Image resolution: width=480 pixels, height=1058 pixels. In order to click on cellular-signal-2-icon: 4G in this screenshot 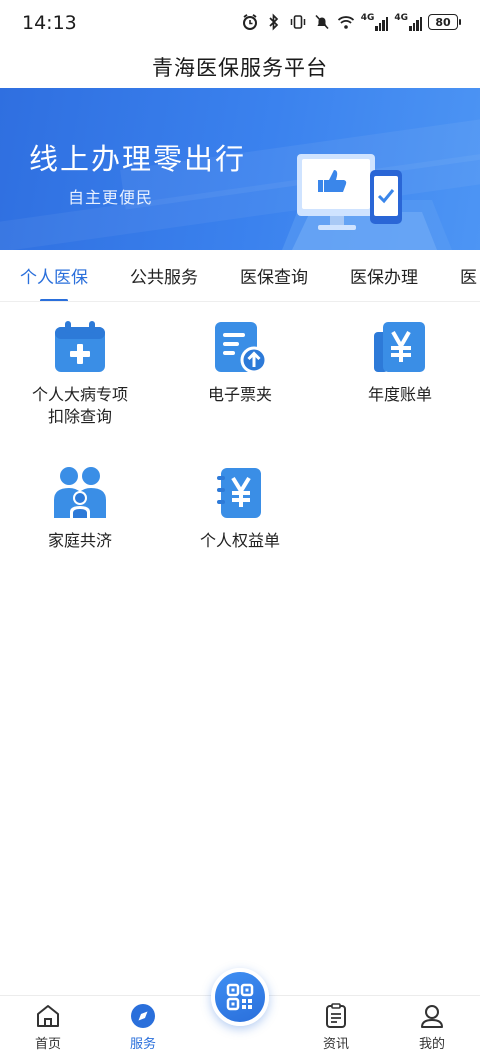, I will do `click(408, 22)`.